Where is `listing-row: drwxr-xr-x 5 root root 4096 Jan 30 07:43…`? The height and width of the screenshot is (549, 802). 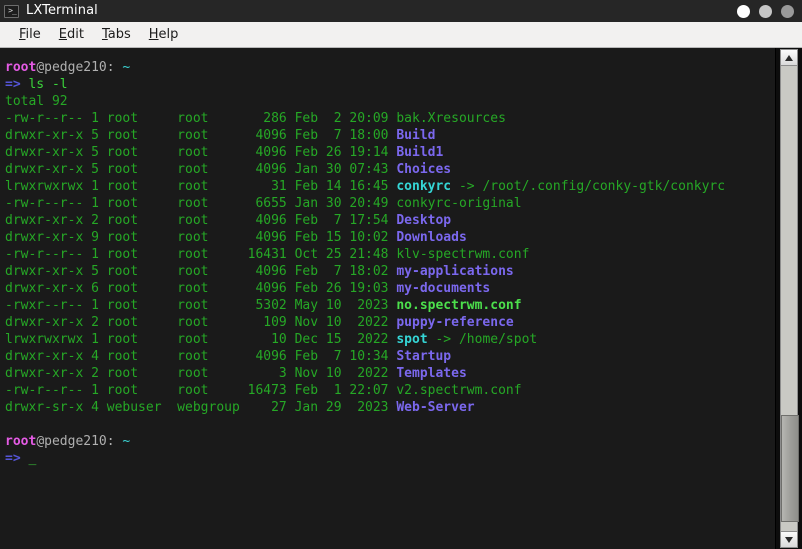 listing-row: drwxr-xr-x 5 root root 4096 Jan 30 07:43… is located at coordinates (390, 169).